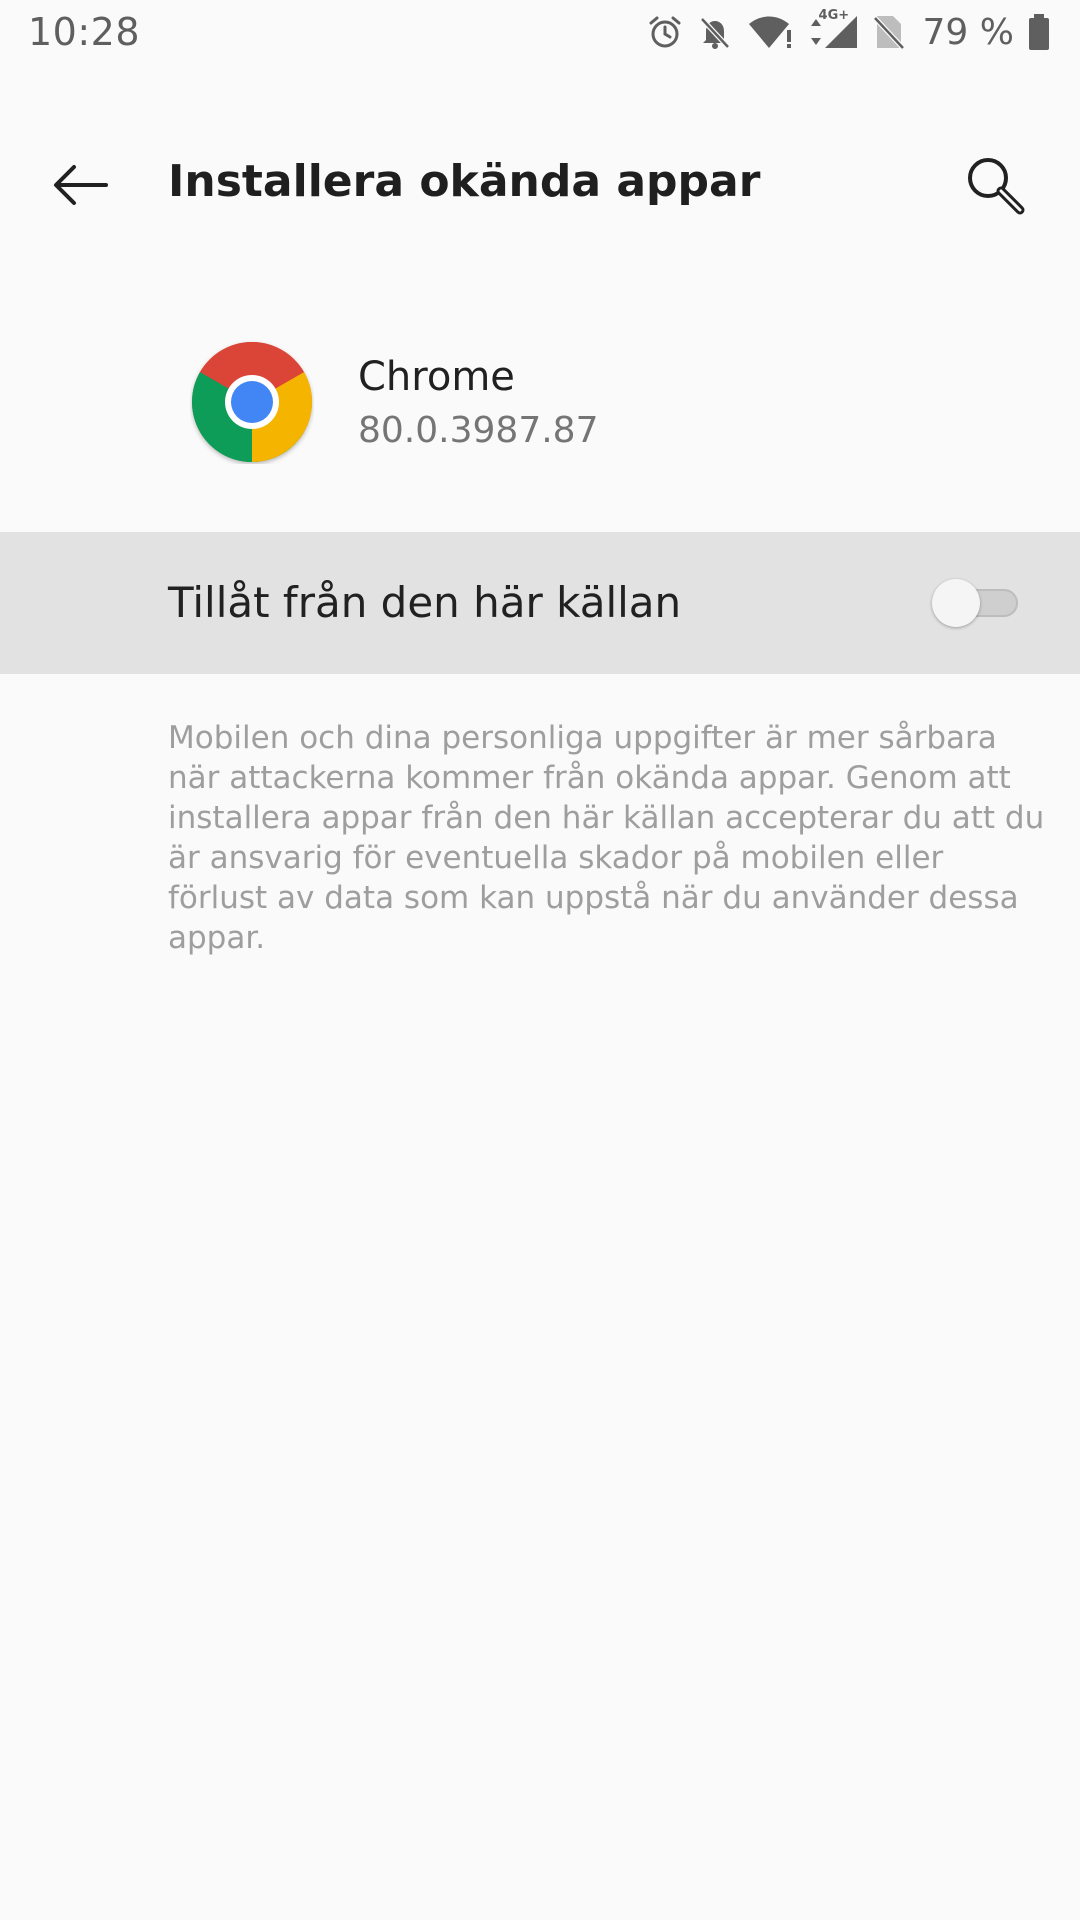 This screenshot has width=1080, height=1920. Describe the element at coordinates (425, 602) in the screenshot. I see `allow-from-source-label: Tillåt från den här källan` at that location.